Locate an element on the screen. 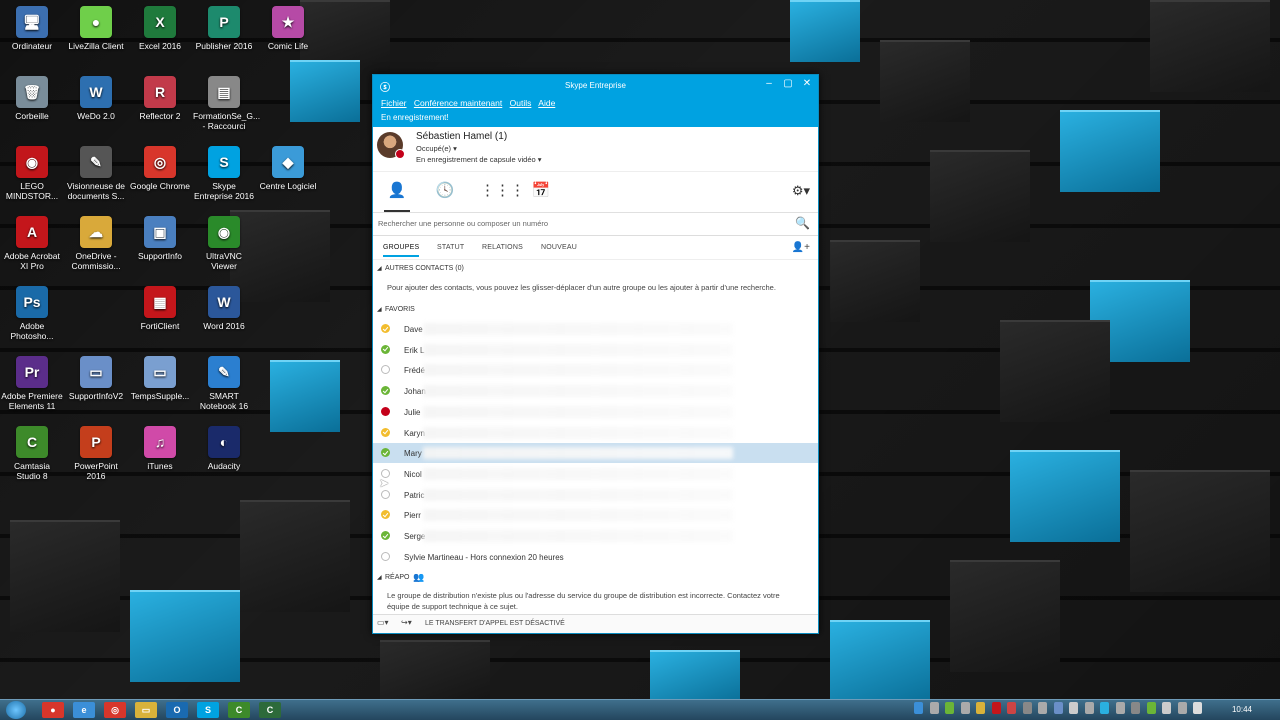 The height and width of the screenshot is (720, 1280). desktop-icon: W Word 2016 is located at coordinates (224, 308).